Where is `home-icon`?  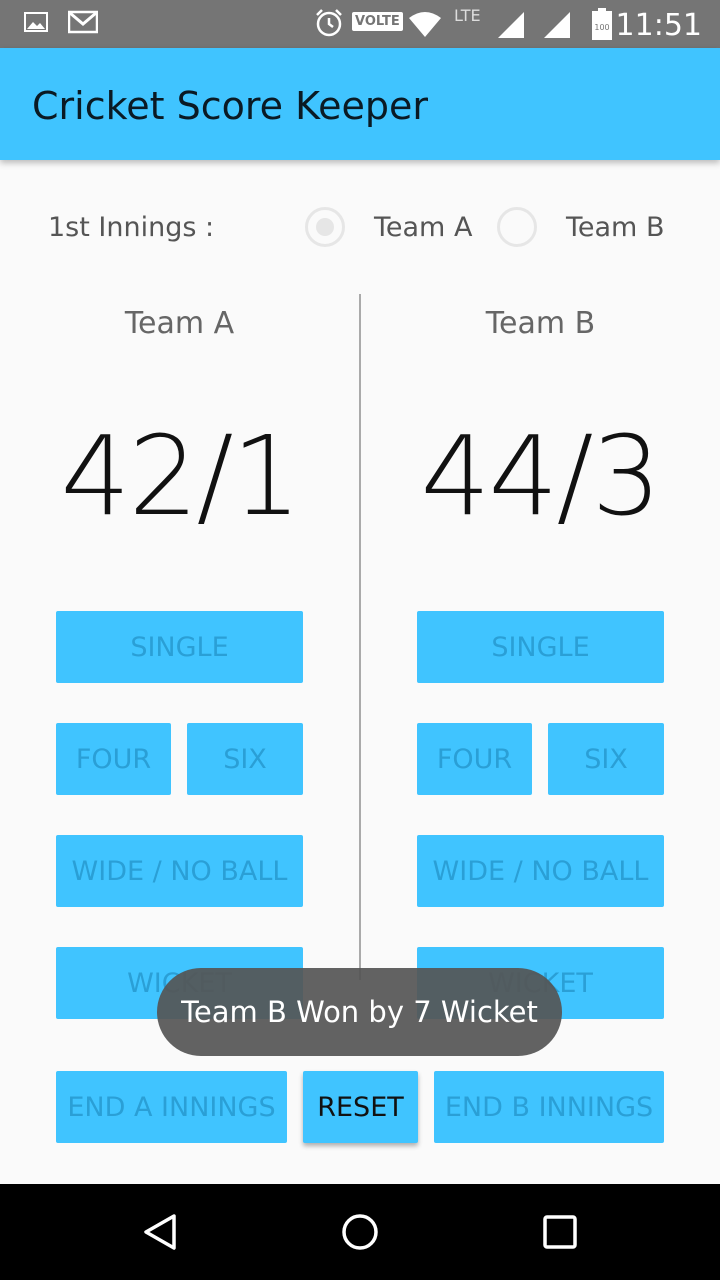
home-icon is located at coordinates (360, 1232).